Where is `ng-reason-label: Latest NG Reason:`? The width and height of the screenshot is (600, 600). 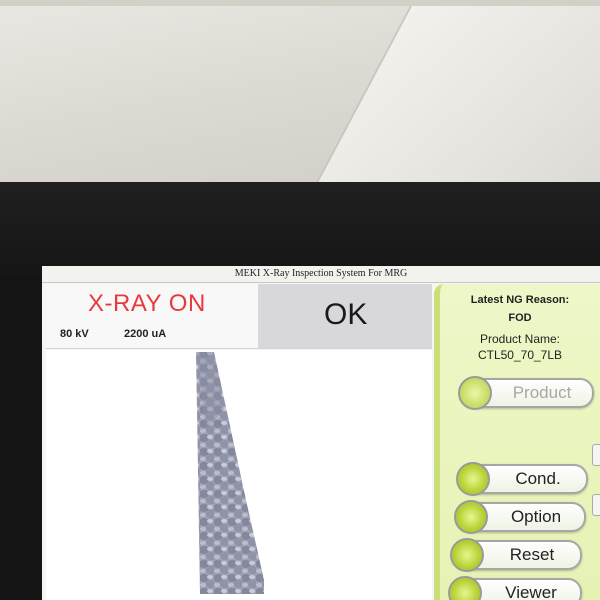 ng-reason-label: Latest NG Reason: is located at coordinates (520, 300).